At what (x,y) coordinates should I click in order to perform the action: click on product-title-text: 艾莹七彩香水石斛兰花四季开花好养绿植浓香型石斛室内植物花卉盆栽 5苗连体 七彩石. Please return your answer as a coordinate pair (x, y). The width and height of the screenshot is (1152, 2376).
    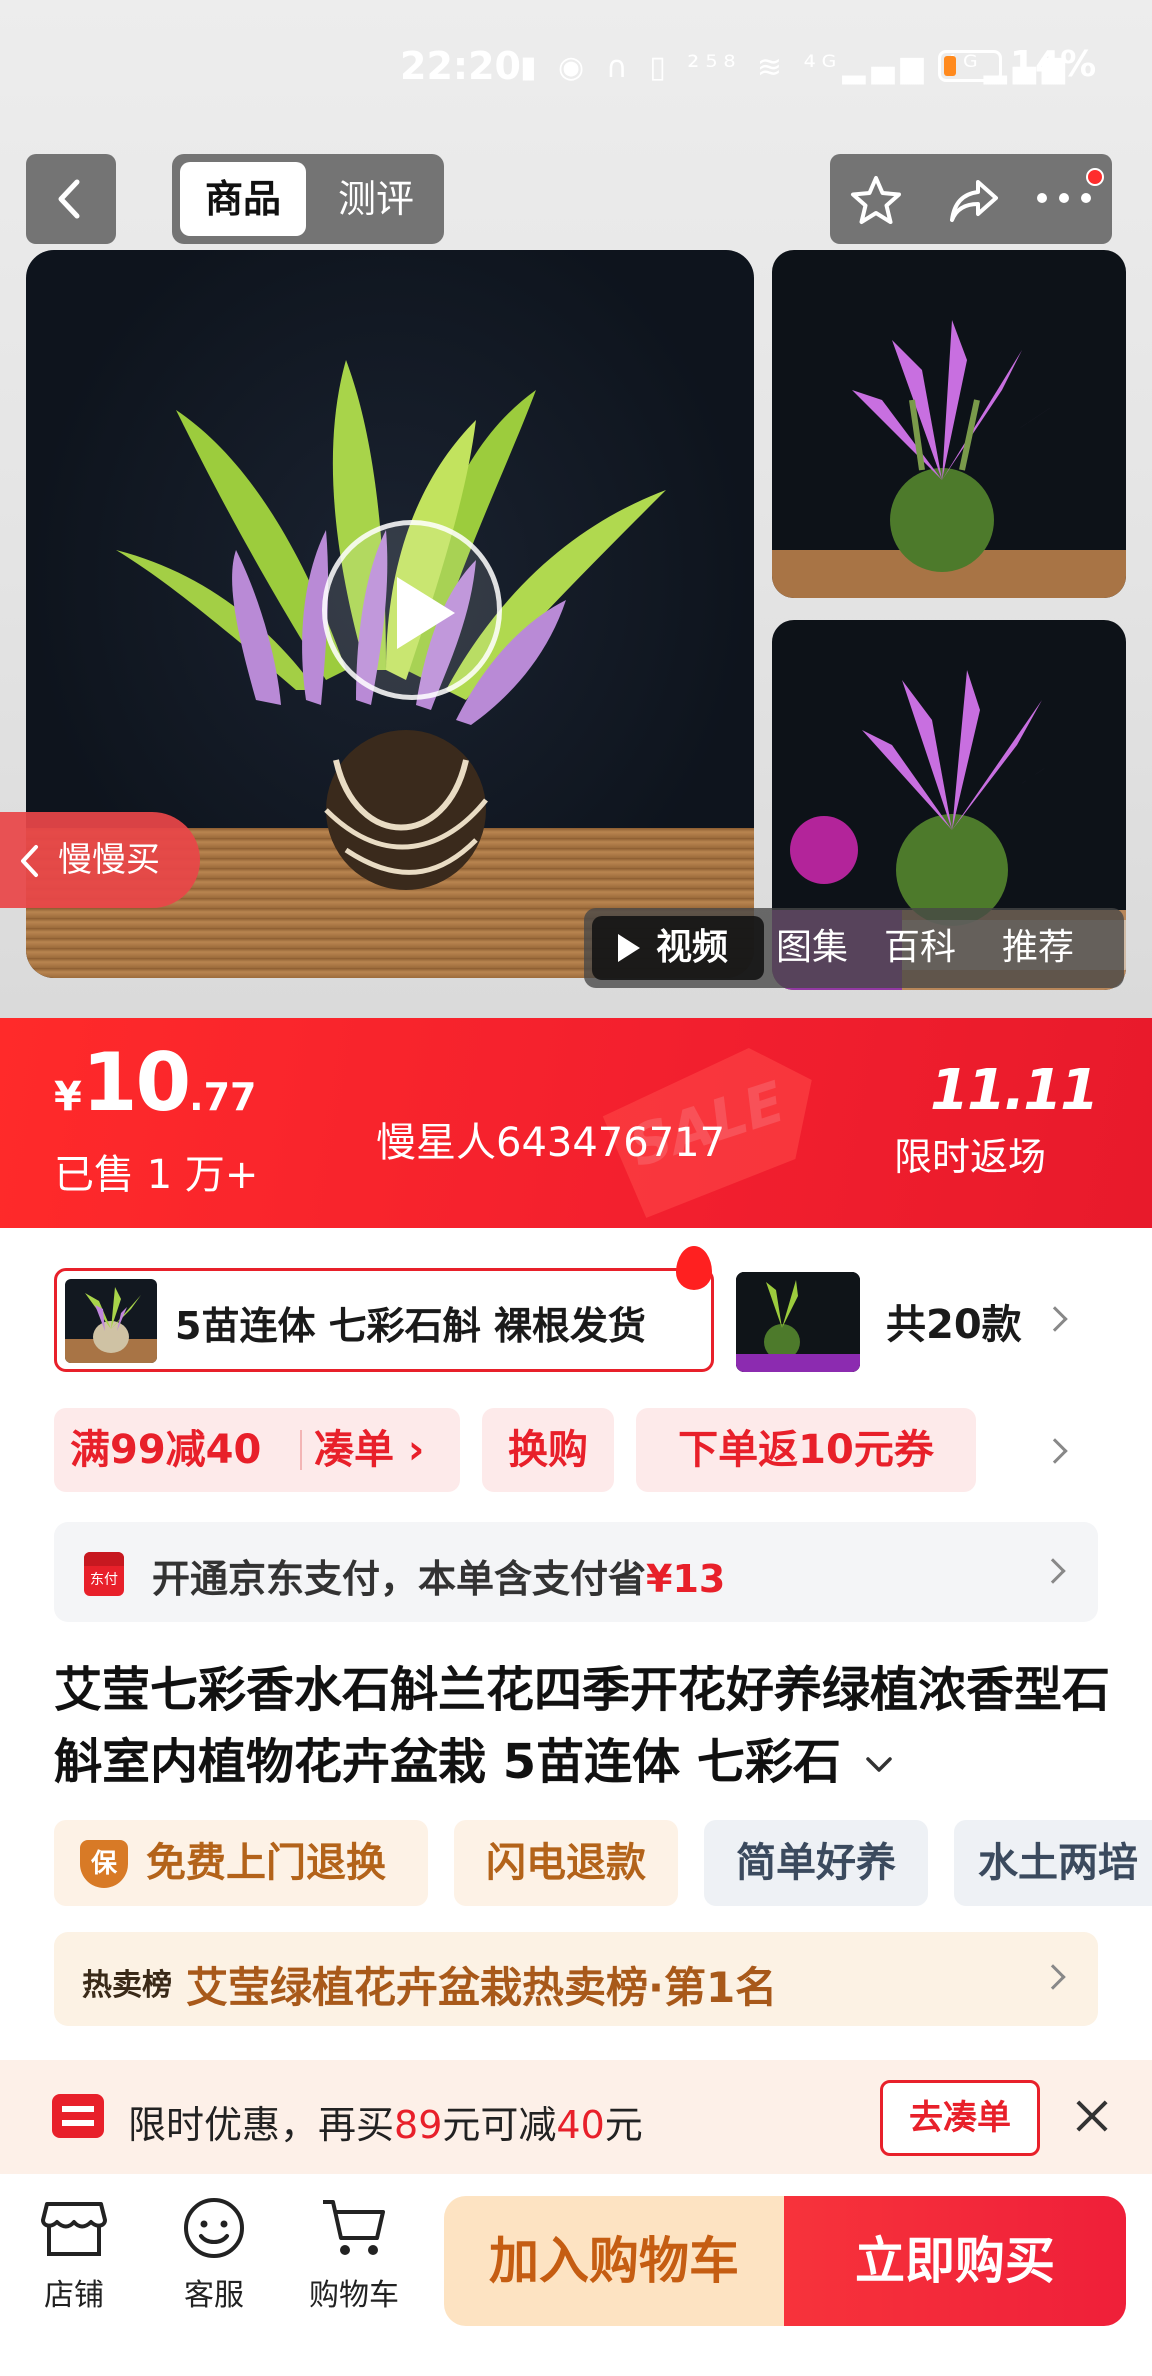
    Looking at the image, I should click on (582, 1726).